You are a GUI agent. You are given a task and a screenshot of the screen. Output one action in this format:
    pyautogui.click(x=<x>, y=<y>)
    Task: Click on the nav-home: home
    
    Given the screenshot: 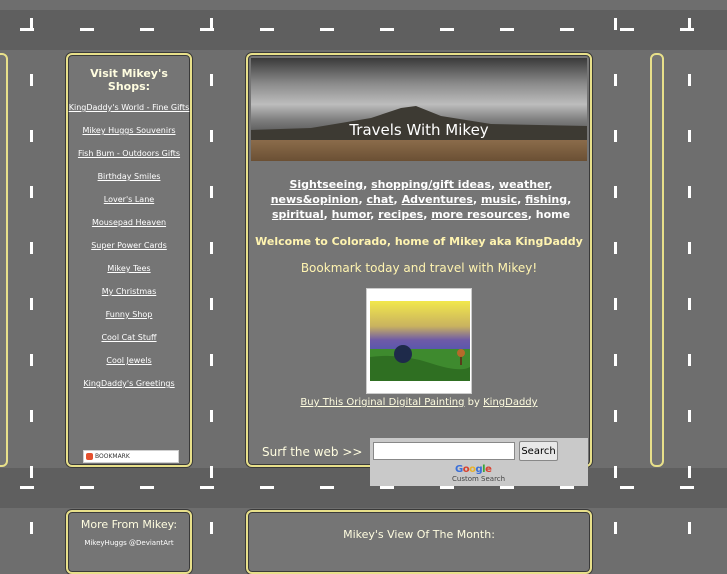 What is the action you would take?
    pyautogui.click(x=553, y=214)
    